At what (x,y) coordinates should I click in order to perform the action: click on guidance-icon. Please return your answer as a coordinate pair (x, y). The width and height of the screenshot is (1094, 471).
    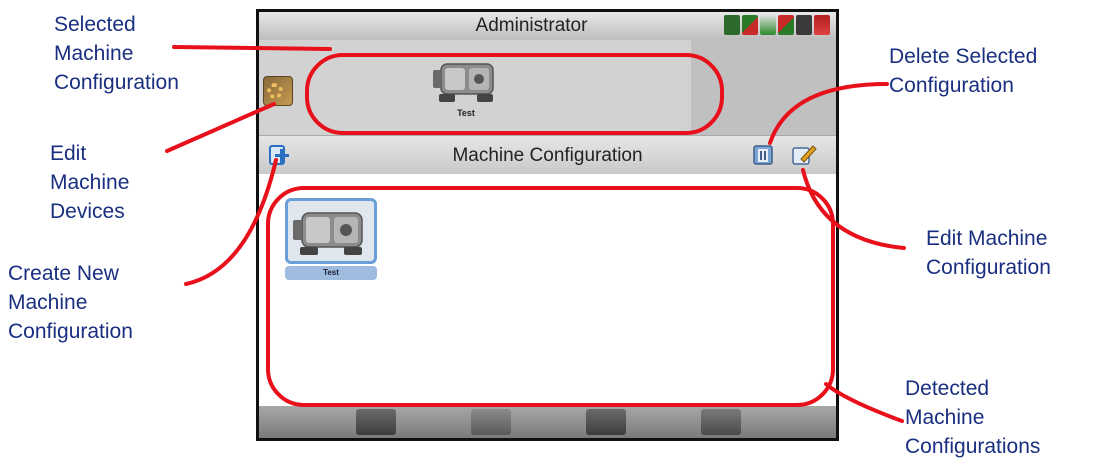
    Looking at the image, I should click on (768, 25).